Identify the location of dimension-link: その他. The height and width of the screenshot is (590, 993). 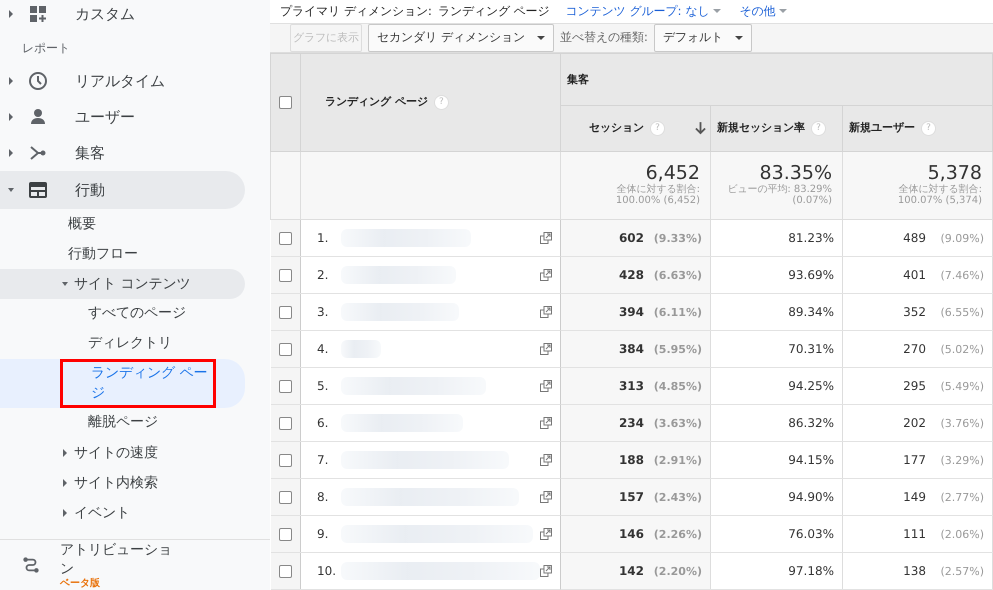
(763, 11).